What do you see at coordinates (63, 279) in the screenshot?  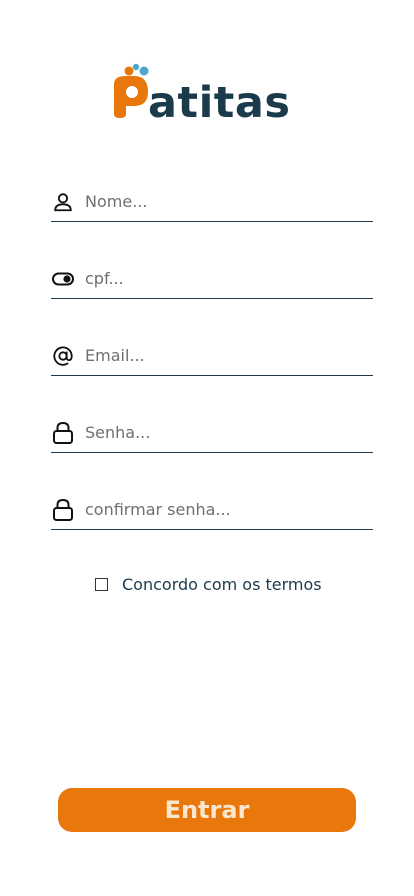 I see `id-card-toggle-icon` at bounding box center [63, 279].